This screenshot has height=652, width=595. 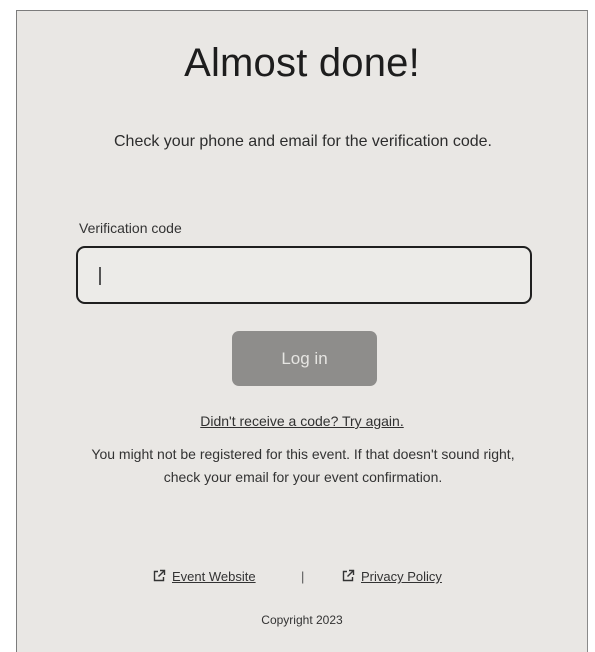 What do you see at coordinates (302, 421) in the screenshot?
I see `try-again-link: Didn't receive a code? Try again.` at bounding box center [302, 421].